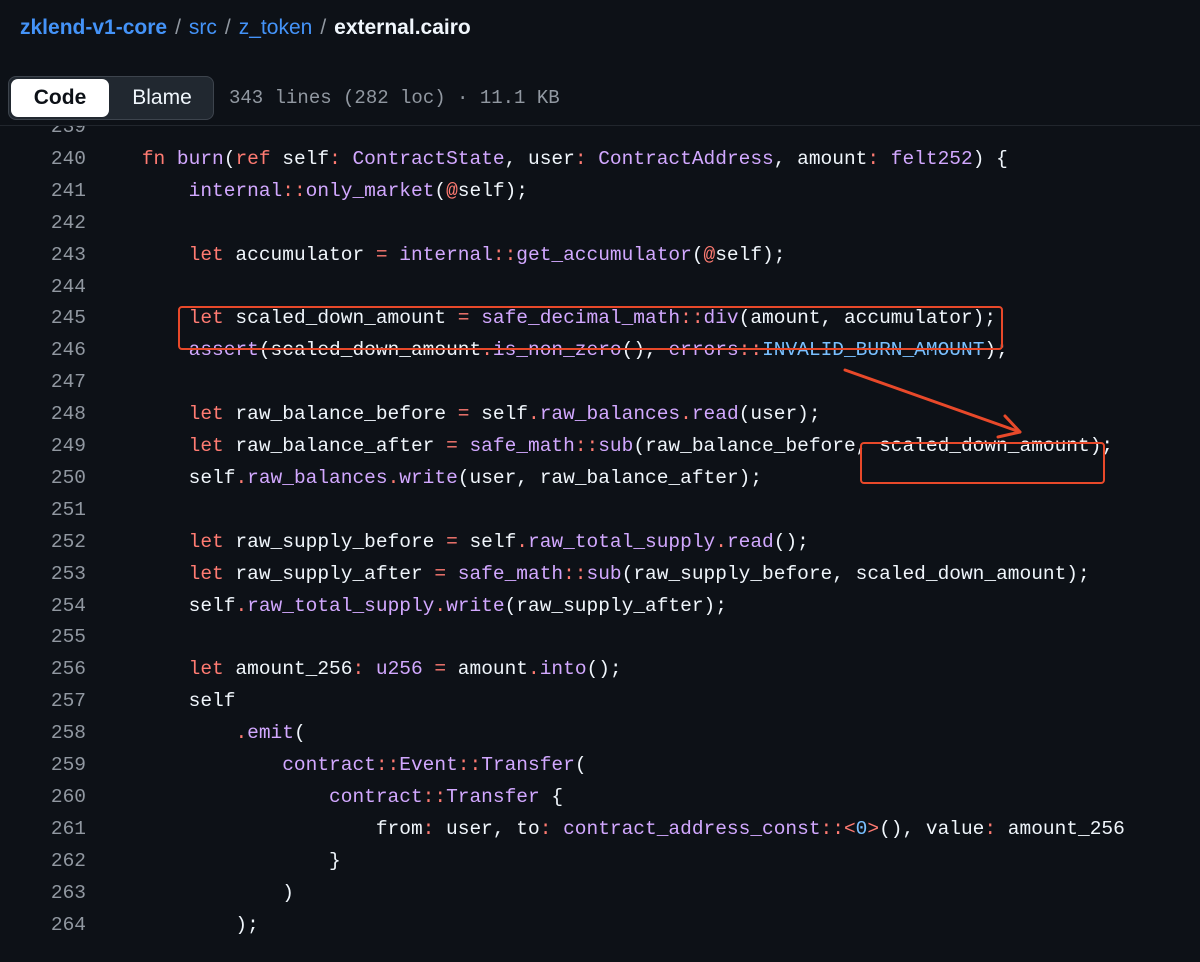 The width and height of the screenshot is (1200, 962). I want to click on code-text: ), so click(194, 893).